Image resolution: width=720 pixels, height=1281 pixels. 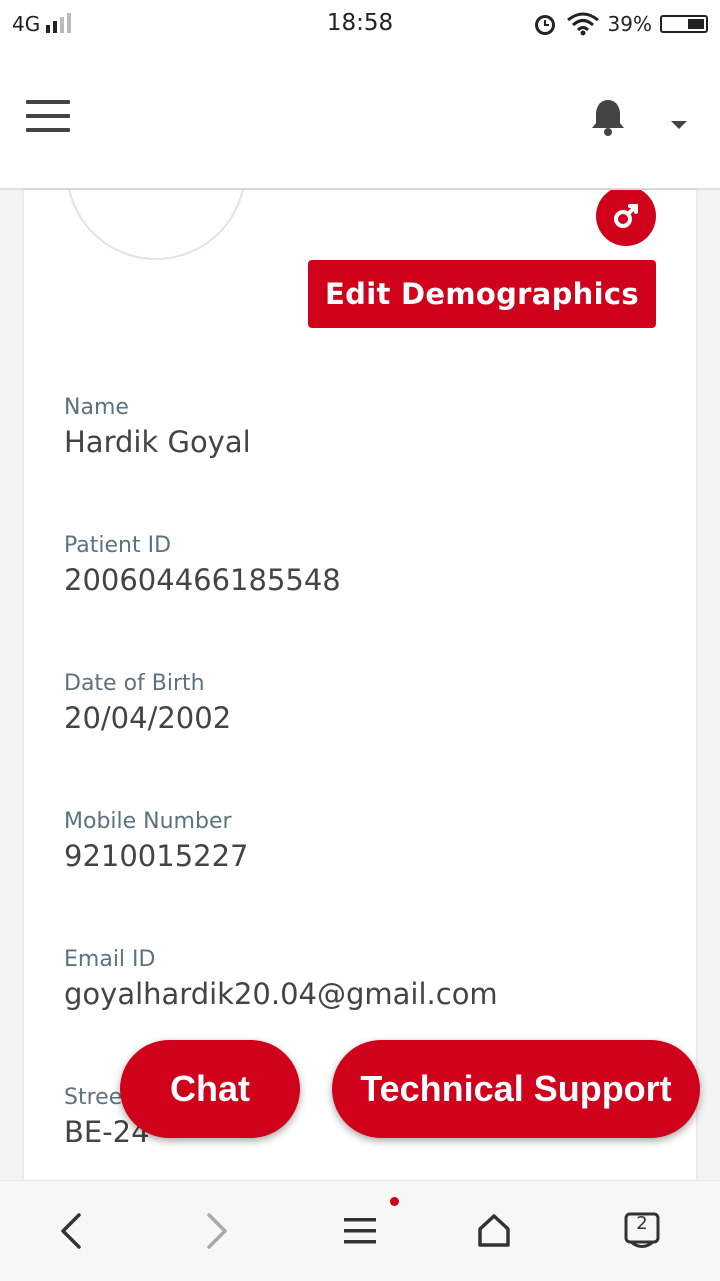 I want to click on forward-icon, so click(x=216, y=1231).